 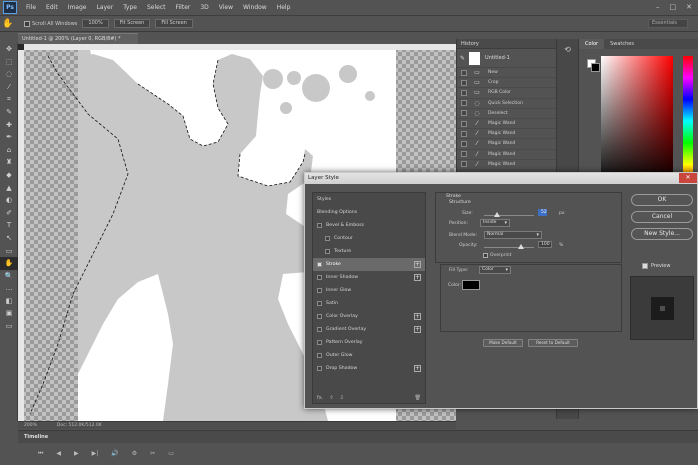 What do you see at coordinates (9, 200) in the screenshot?
I see `tool-icon: ◐` at bounding box center [9, 200].